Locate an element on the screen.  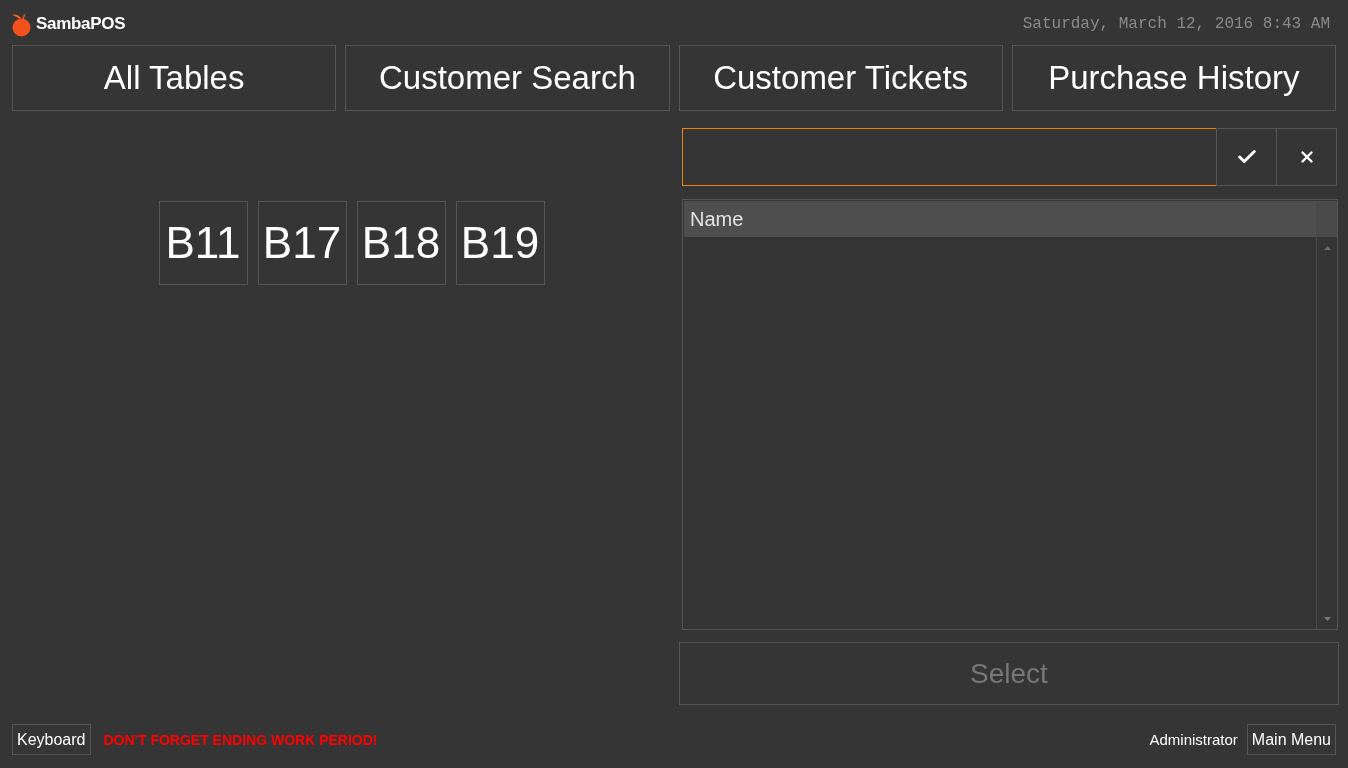
nav-button: All Tables is located at coordinates (174, 78).